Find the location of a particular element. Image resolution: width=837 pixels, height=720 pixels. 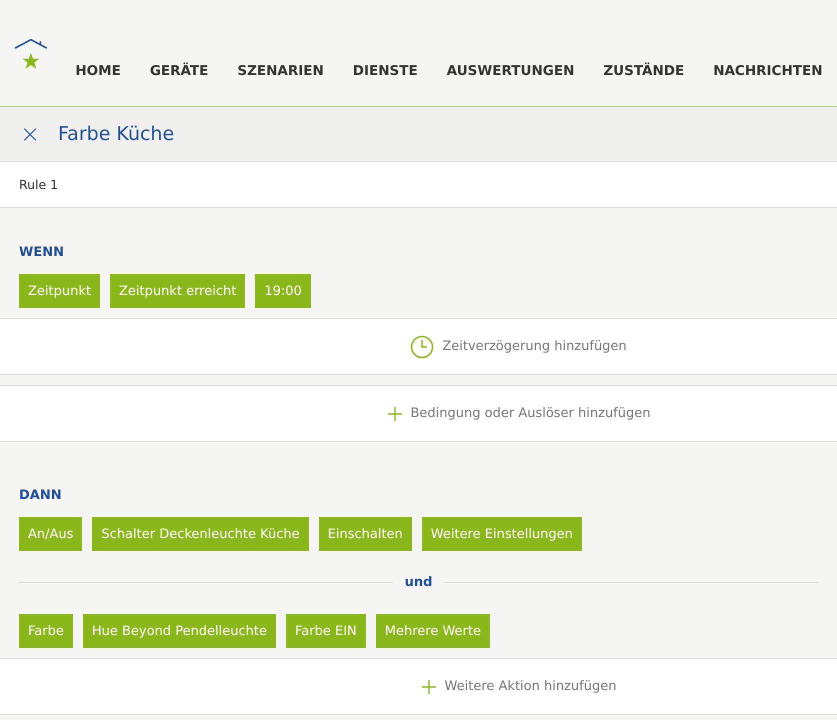

action-chip: Farbe EIN is located at coordinates (326, 631).